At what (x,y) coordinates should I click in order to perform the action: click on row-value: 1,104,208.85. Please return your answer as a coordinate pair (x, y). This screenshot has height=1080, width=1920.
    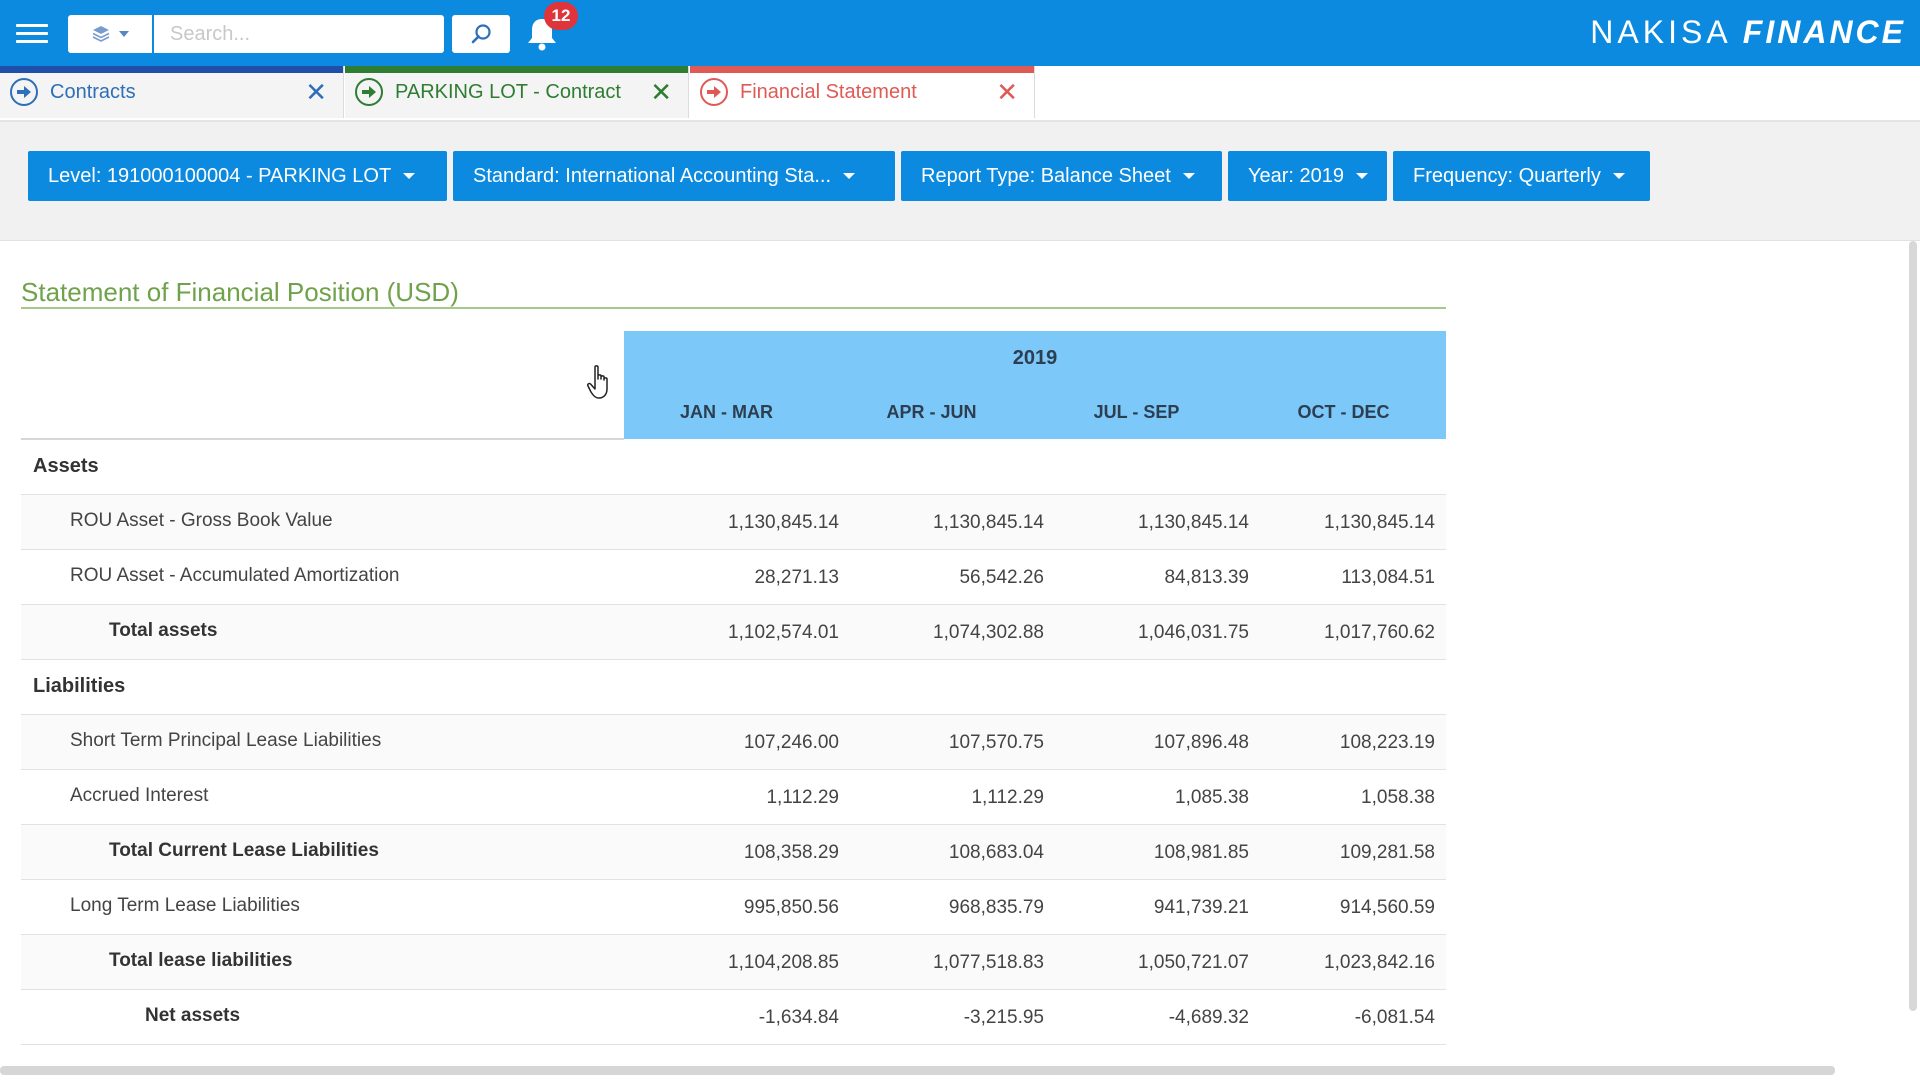
    Looking at the image, I should click on (783, 962).